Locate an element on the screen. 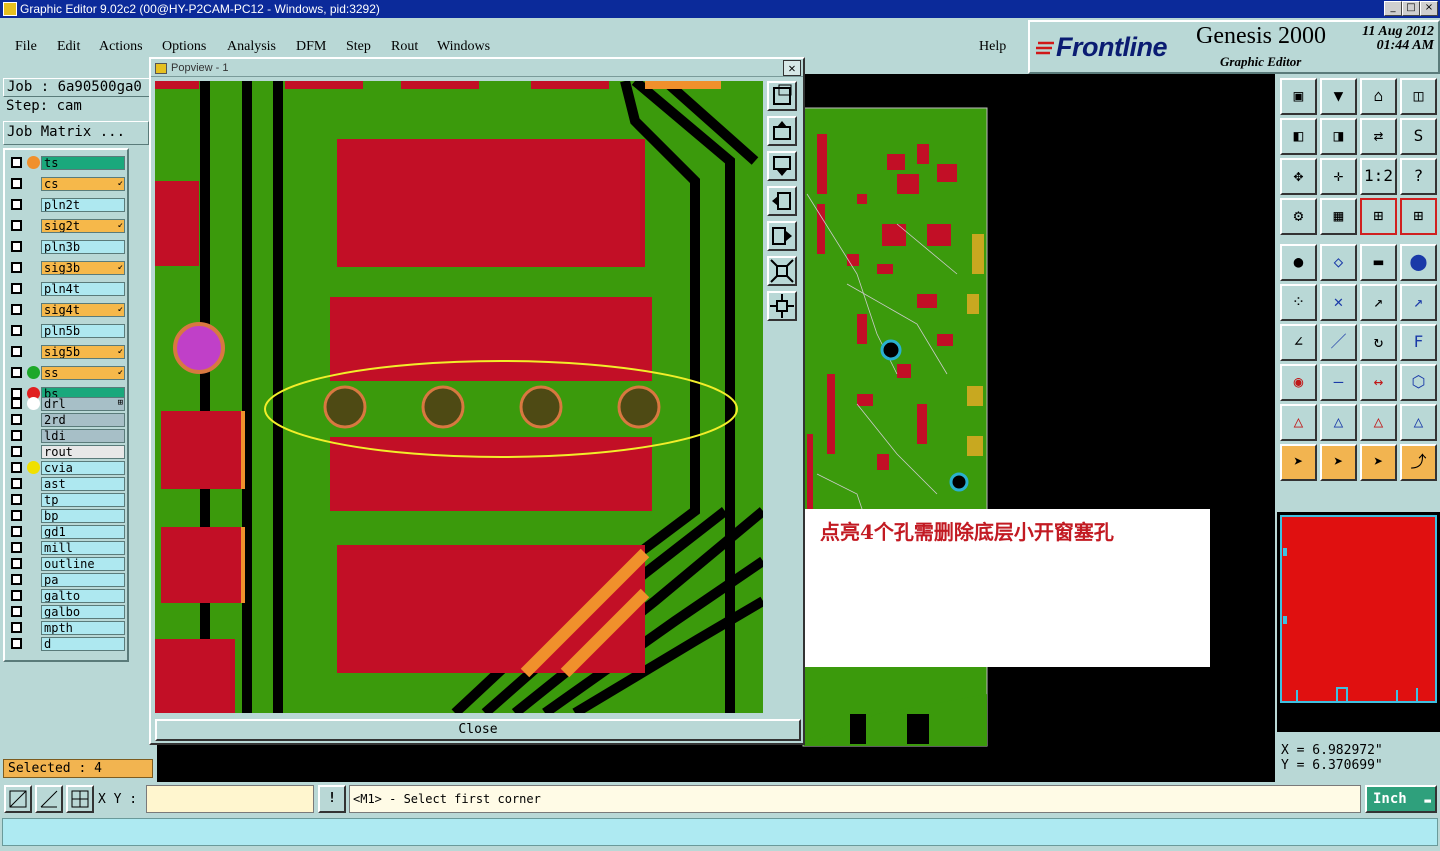 The width and height of the screenshot is (1440, 851). edge-a-button: △ is located at coordinates (1298, 422).